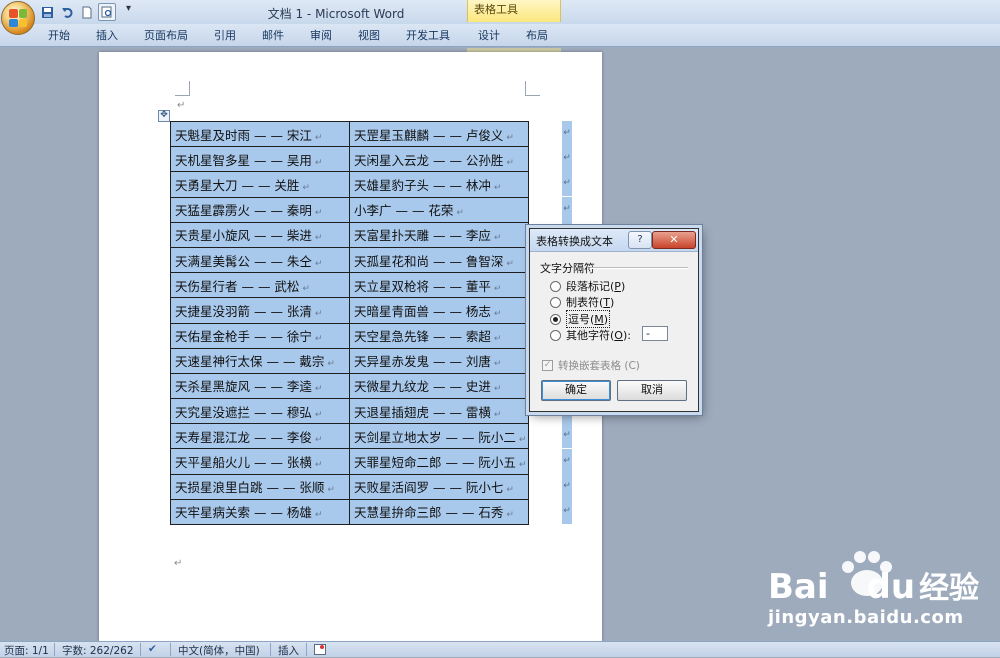 This screenshot has width=1000, height=658. Describe the element at coordinates (439, 134) in the screenshot. I see `table-cell-right: 天罡星玉麒麟 — — 卢俊义 ↵` at that location.